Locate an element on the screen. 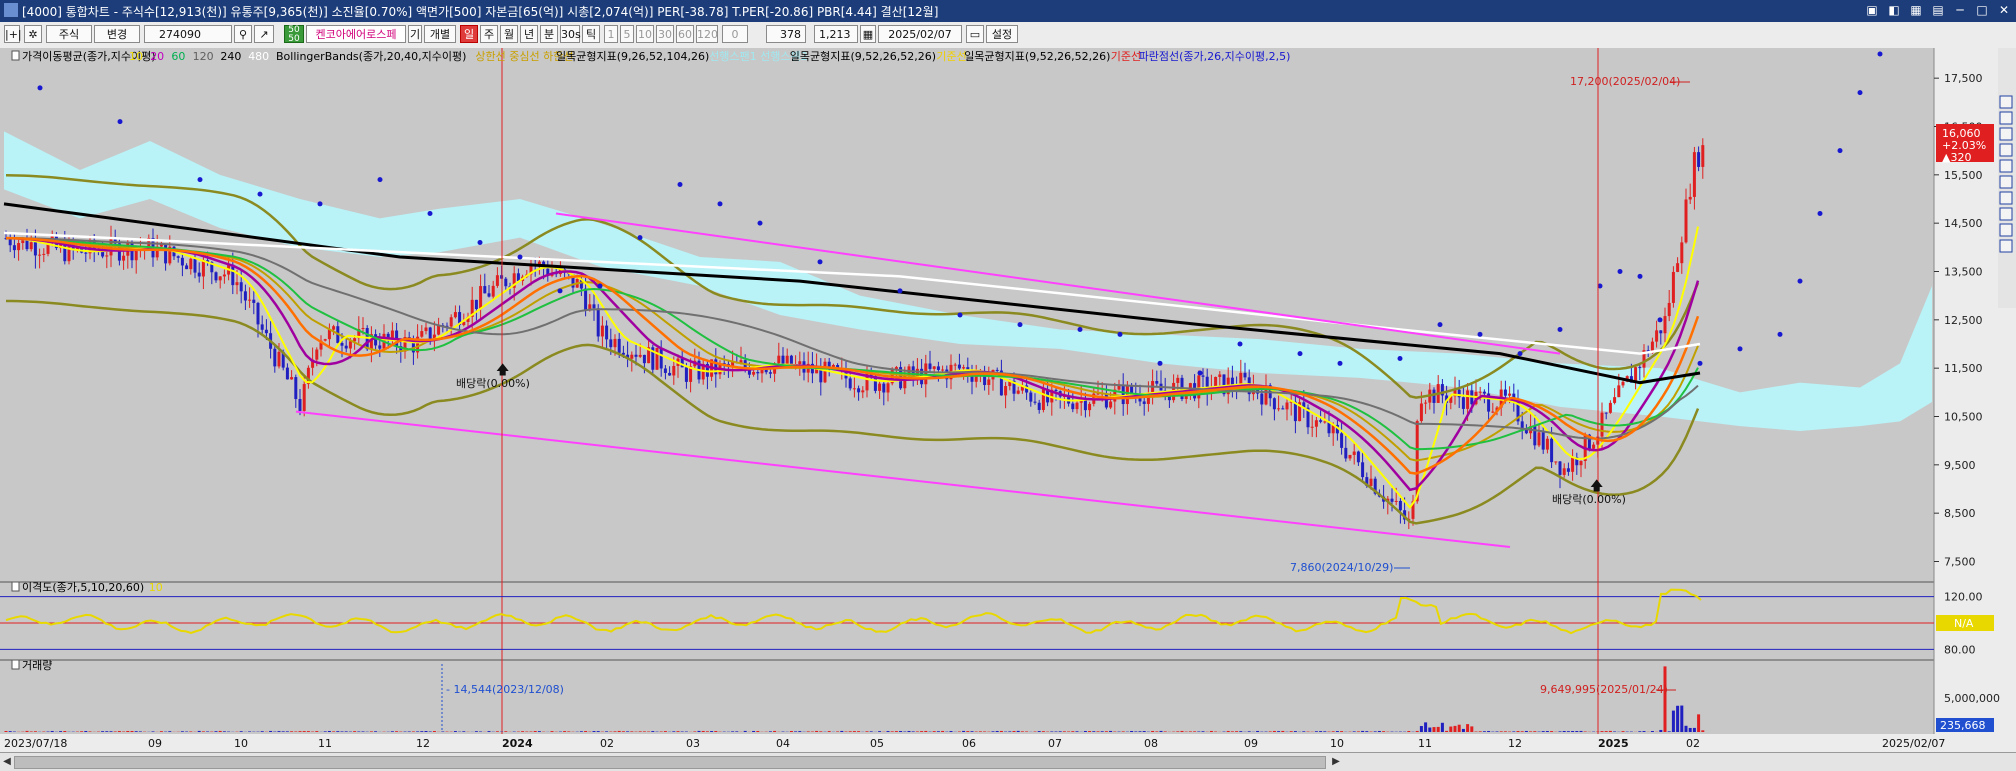  btn-gi: 기 is located at coordinates (415, 34).